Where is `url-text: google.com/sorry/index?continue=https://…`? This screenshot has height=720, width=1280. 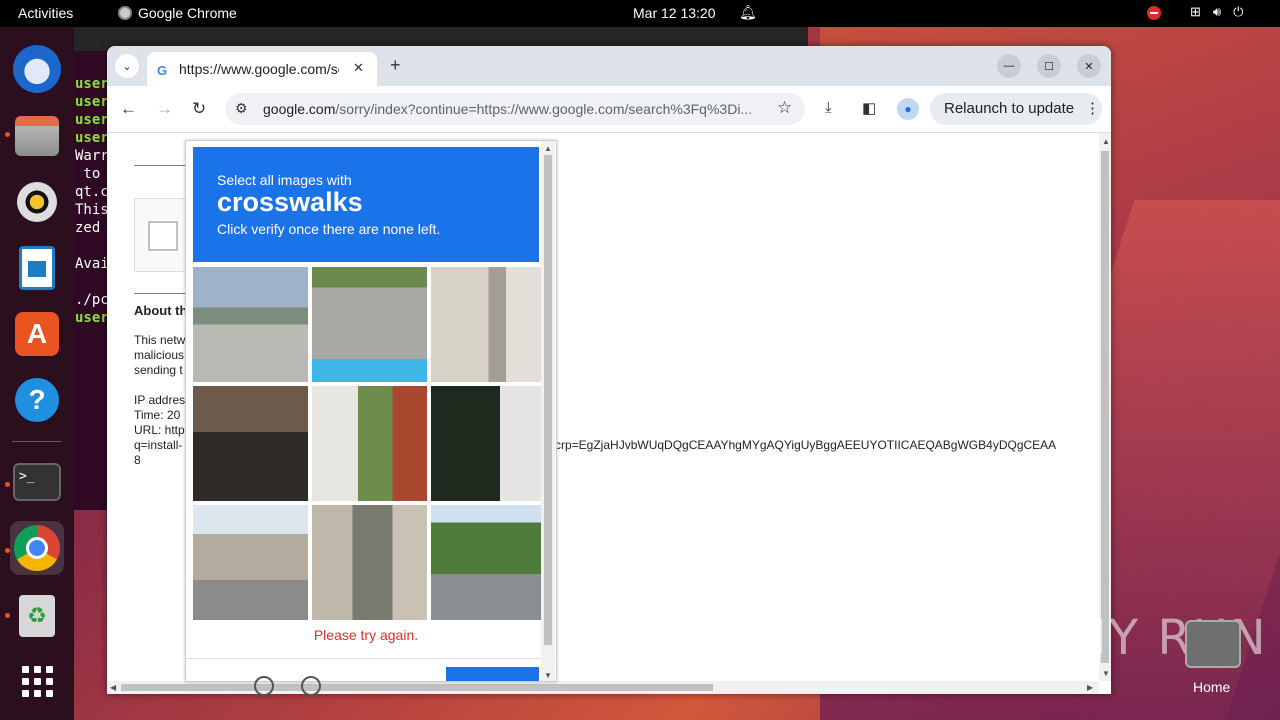
url-text: google.com/sorry/index?continue=https://… is located at coordinates (518, 109).